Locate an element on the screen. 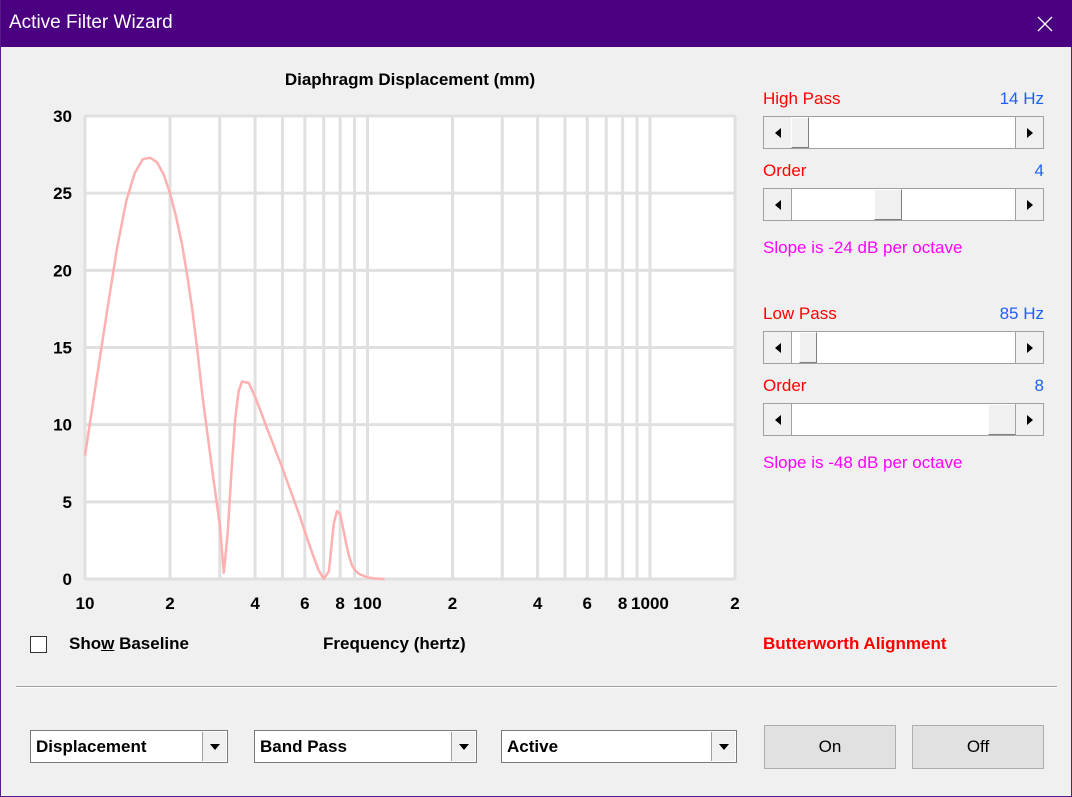 The image size is (1072, 797). show-baseline-label: Show Baseline is located at coordinates (129, 643).